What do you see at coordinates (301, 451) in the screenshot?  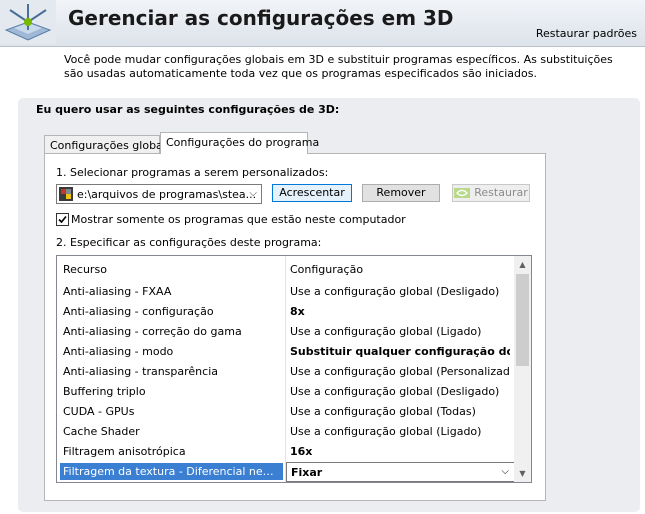 I see `setting-cell: 16x` at bounding box center [301, 451].